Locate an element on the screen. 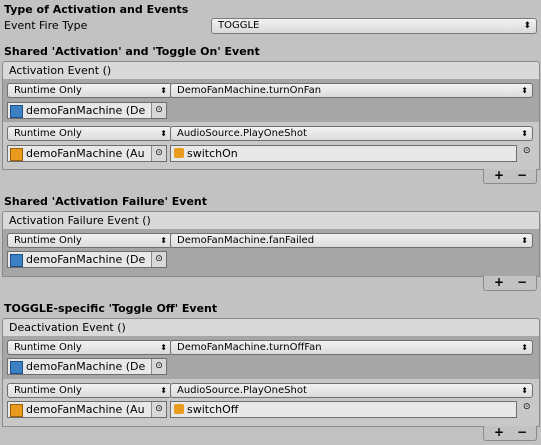  audio-clip-field: switchOn is located at coordinates (343, 153).